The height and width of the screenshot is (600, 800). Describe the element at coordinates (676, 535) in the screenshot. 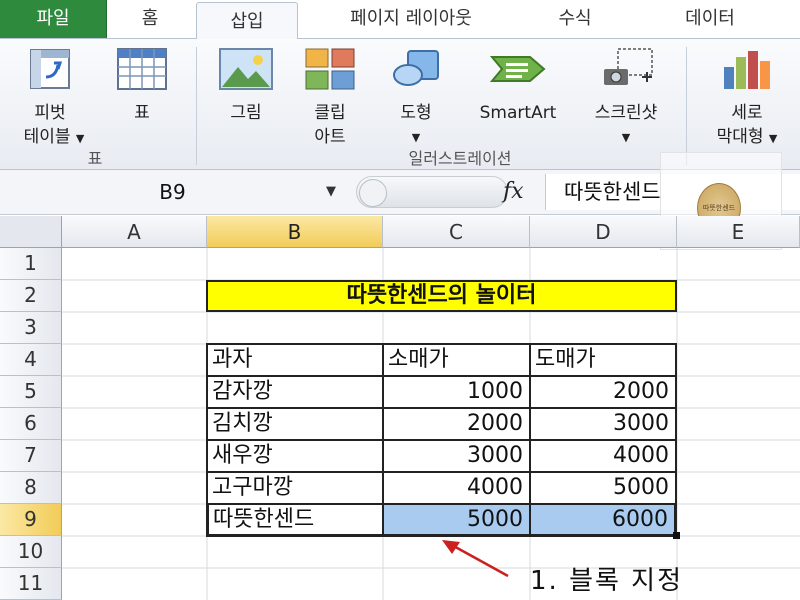

I see `fill-handle` at that location.